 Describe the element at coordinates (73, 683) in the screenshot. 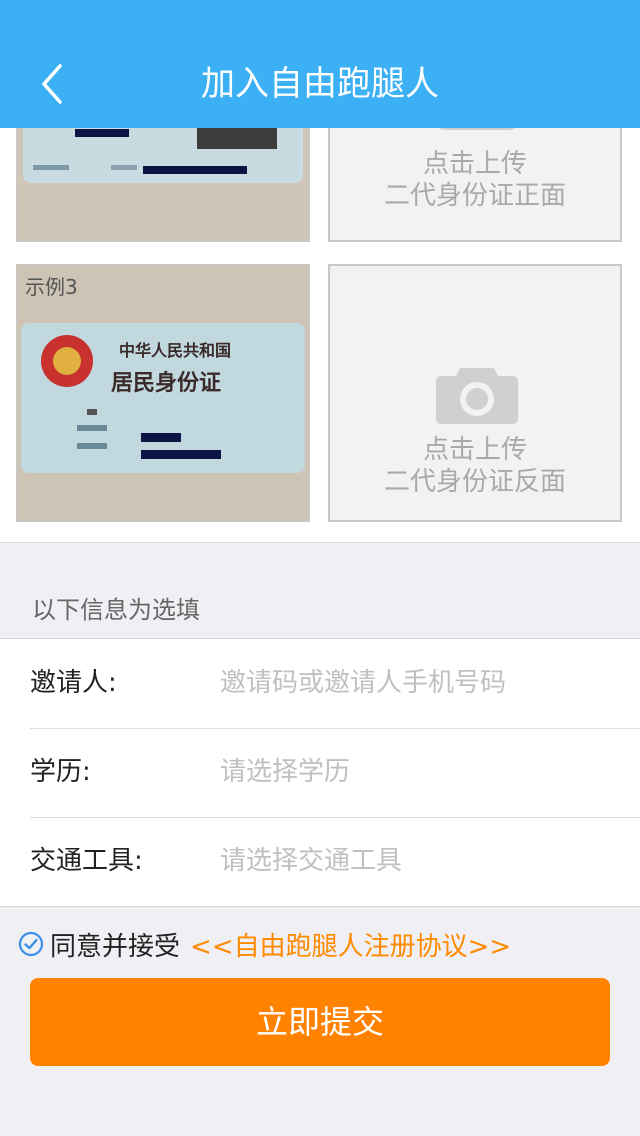

I see `inviter-label: 邀请人:` at that location.